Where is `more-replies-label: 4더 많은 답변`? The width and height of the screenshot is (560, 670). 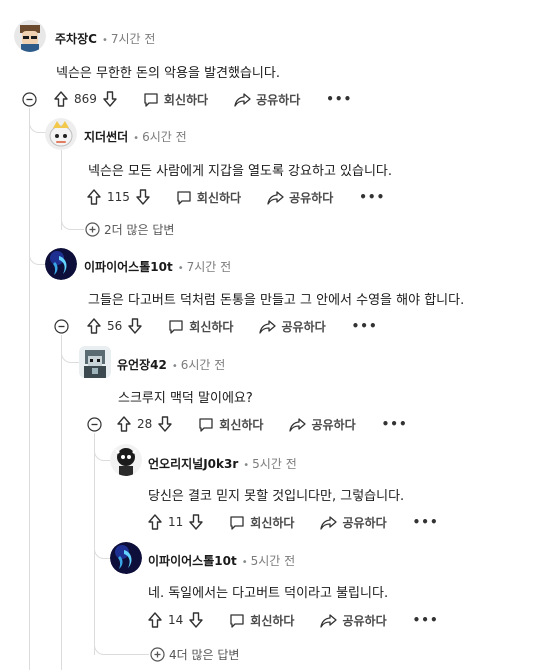
more-replies-label: 4더 많은 답변 is located at coordinates (204, 655).